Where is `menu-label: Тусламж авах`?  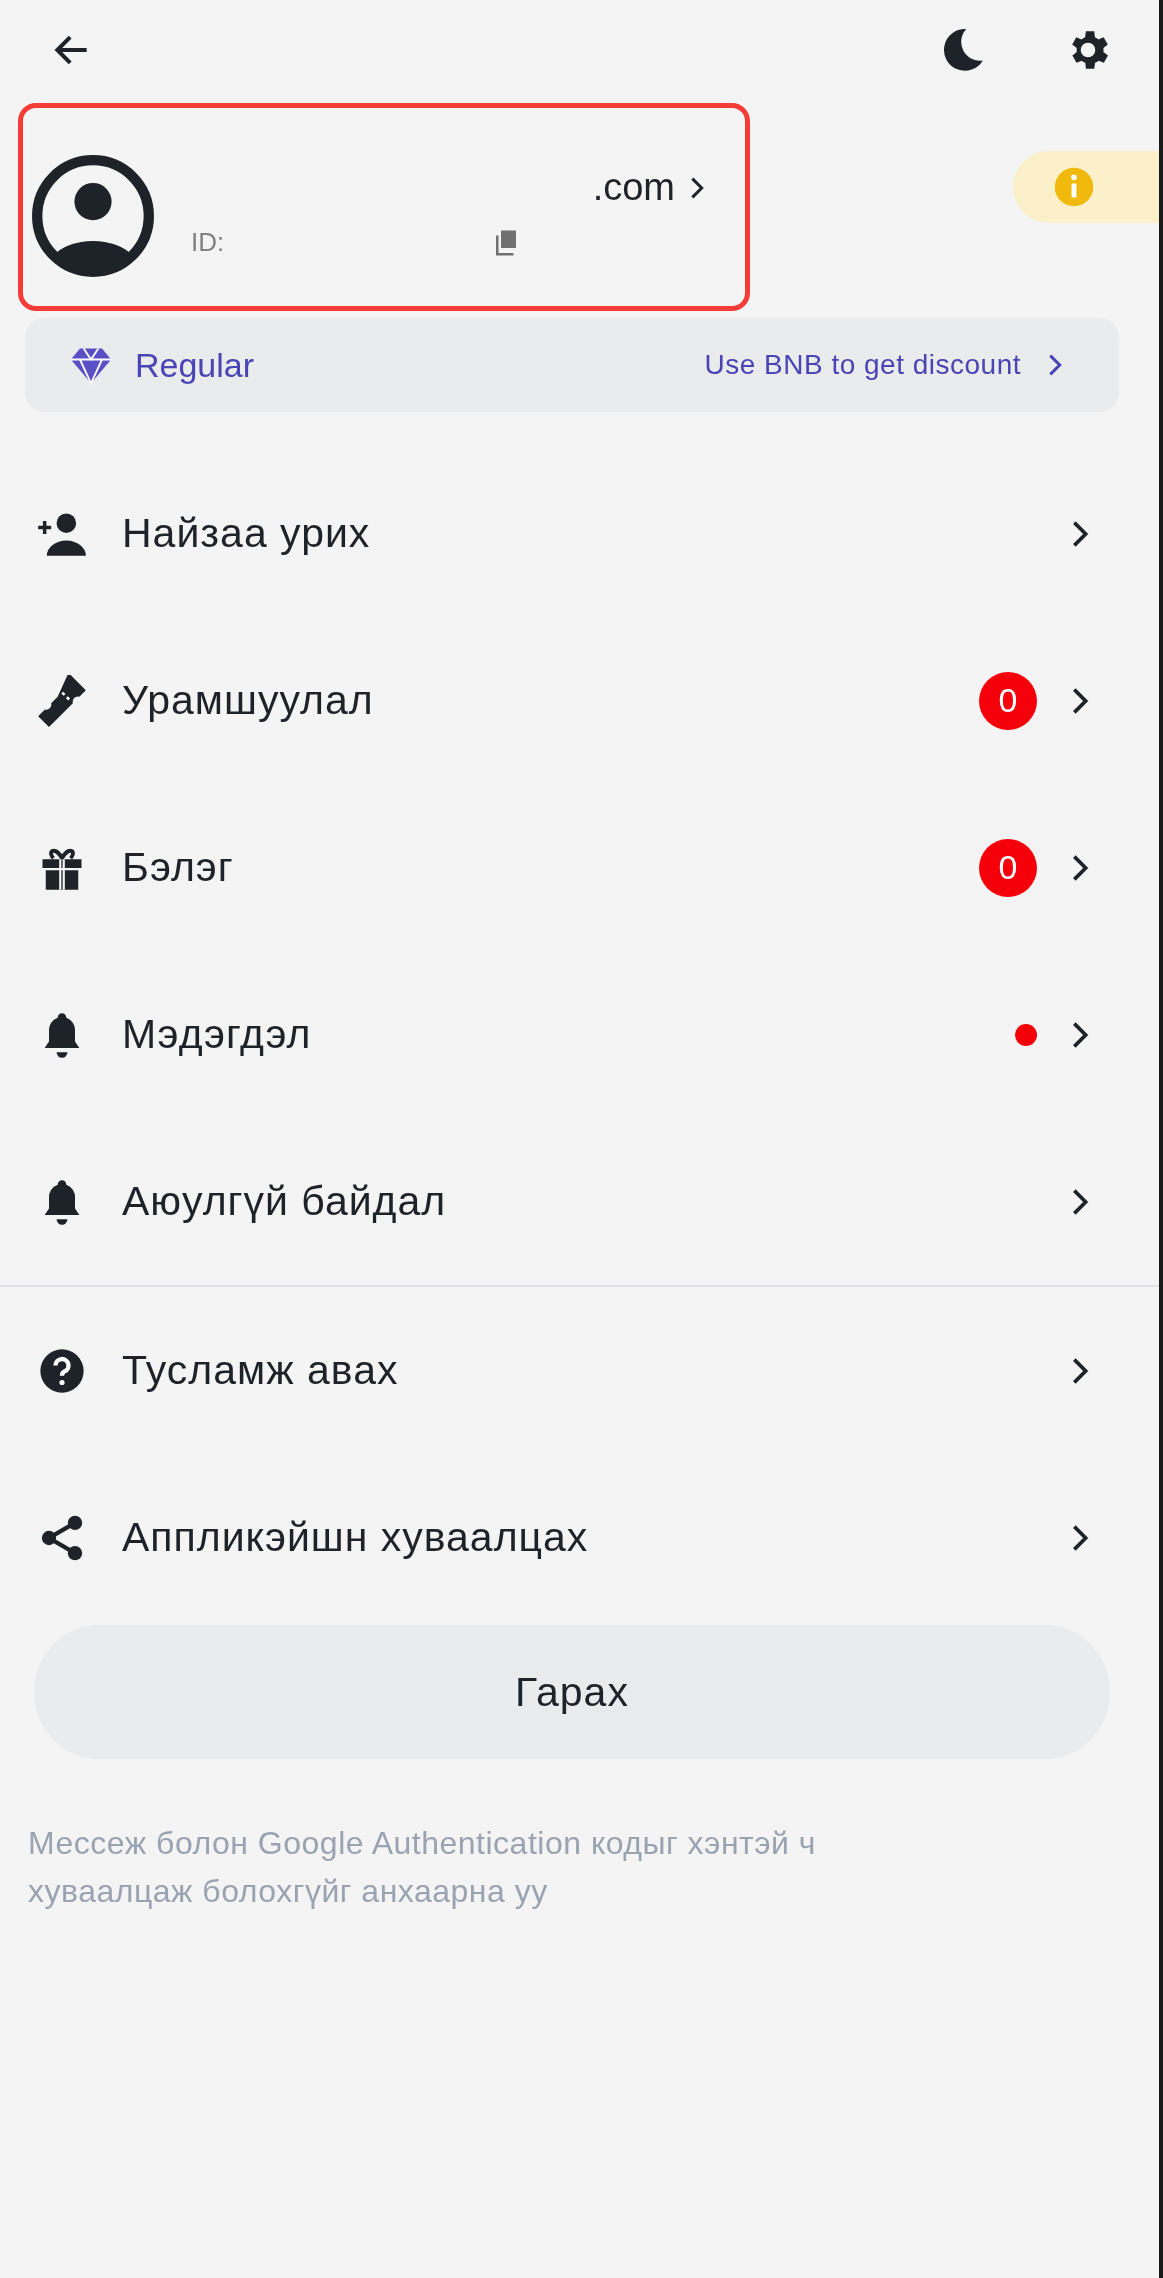 menu-label: Тусламж авах is located at coordinates (260, 1370).